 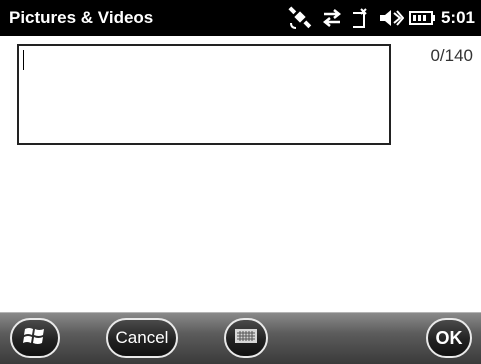 I want to click on cancel-button: Cancel, so click(x=142, y=338).